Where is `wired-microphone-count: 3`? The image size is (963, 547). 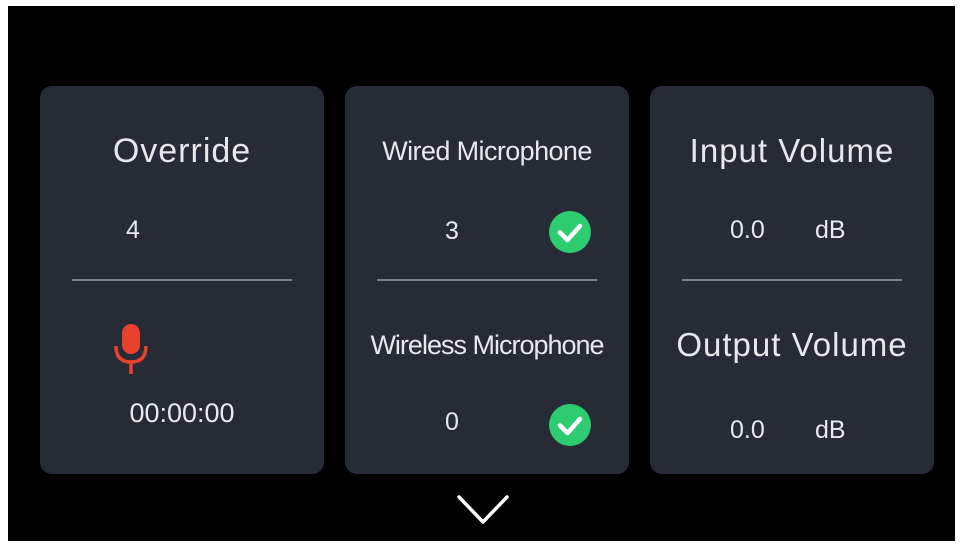
wired-microphone-count: 3 is located at coordinates (452, 231).